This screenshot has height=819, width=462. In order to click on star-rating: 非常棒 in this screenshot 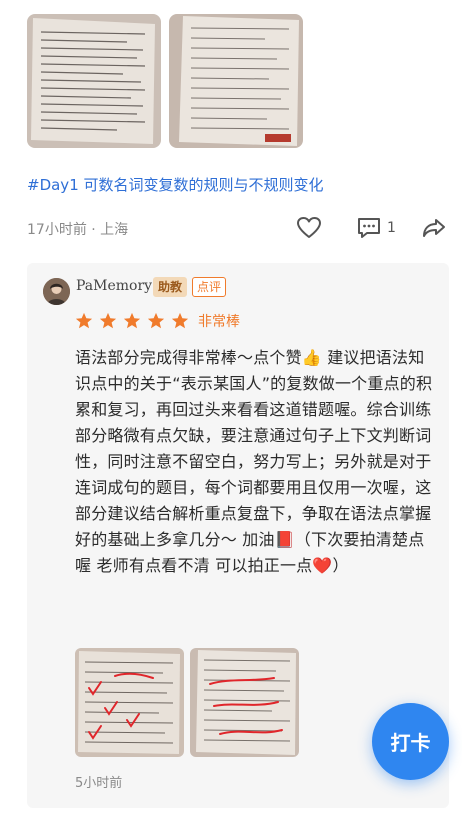, I will do `click(157, 321)`.